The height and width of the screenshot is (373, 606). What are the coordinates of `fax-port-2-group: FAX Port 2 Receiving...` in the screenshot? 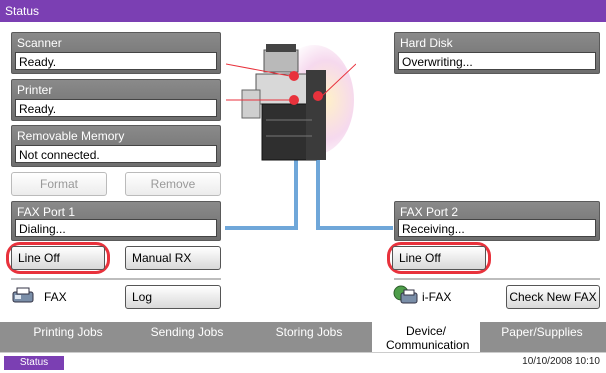 It's located at (497, 221).